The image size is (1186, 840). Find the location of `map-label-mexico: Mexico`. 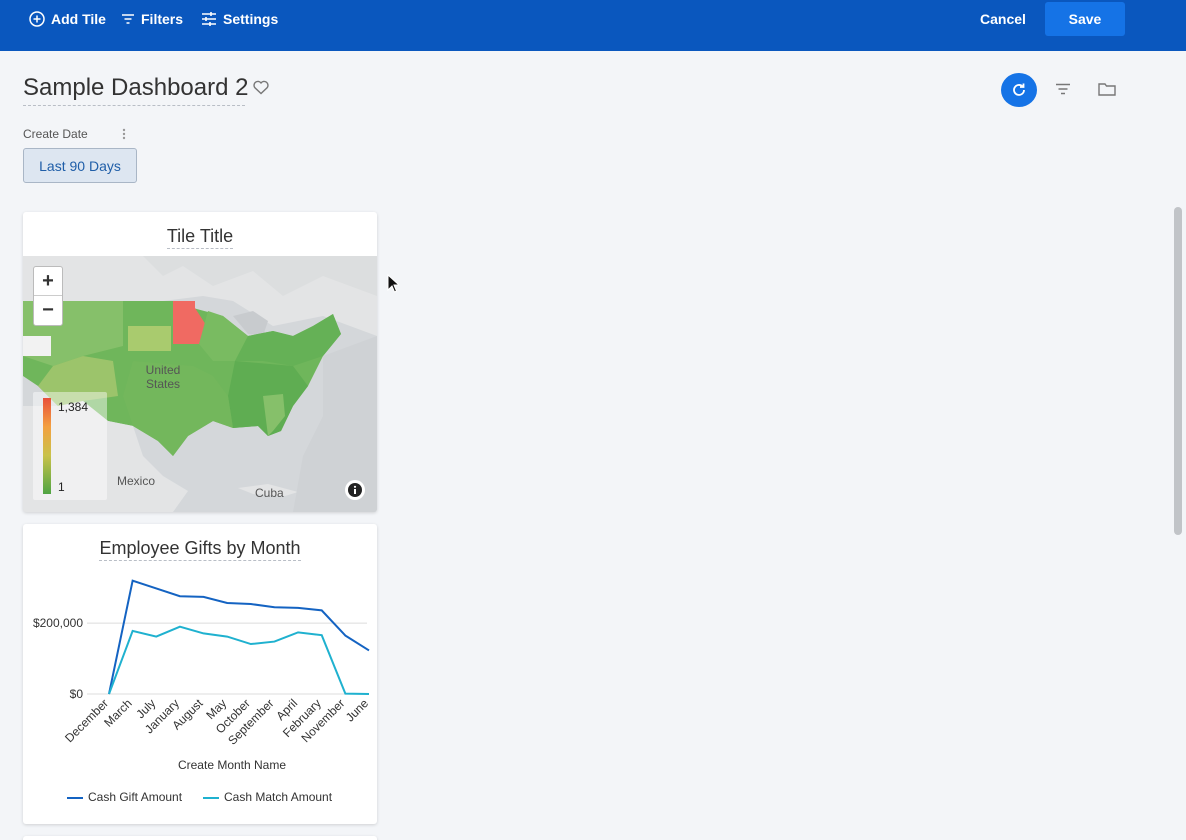

map-label-mexico: Mexico is located at coordinates (136, 481).